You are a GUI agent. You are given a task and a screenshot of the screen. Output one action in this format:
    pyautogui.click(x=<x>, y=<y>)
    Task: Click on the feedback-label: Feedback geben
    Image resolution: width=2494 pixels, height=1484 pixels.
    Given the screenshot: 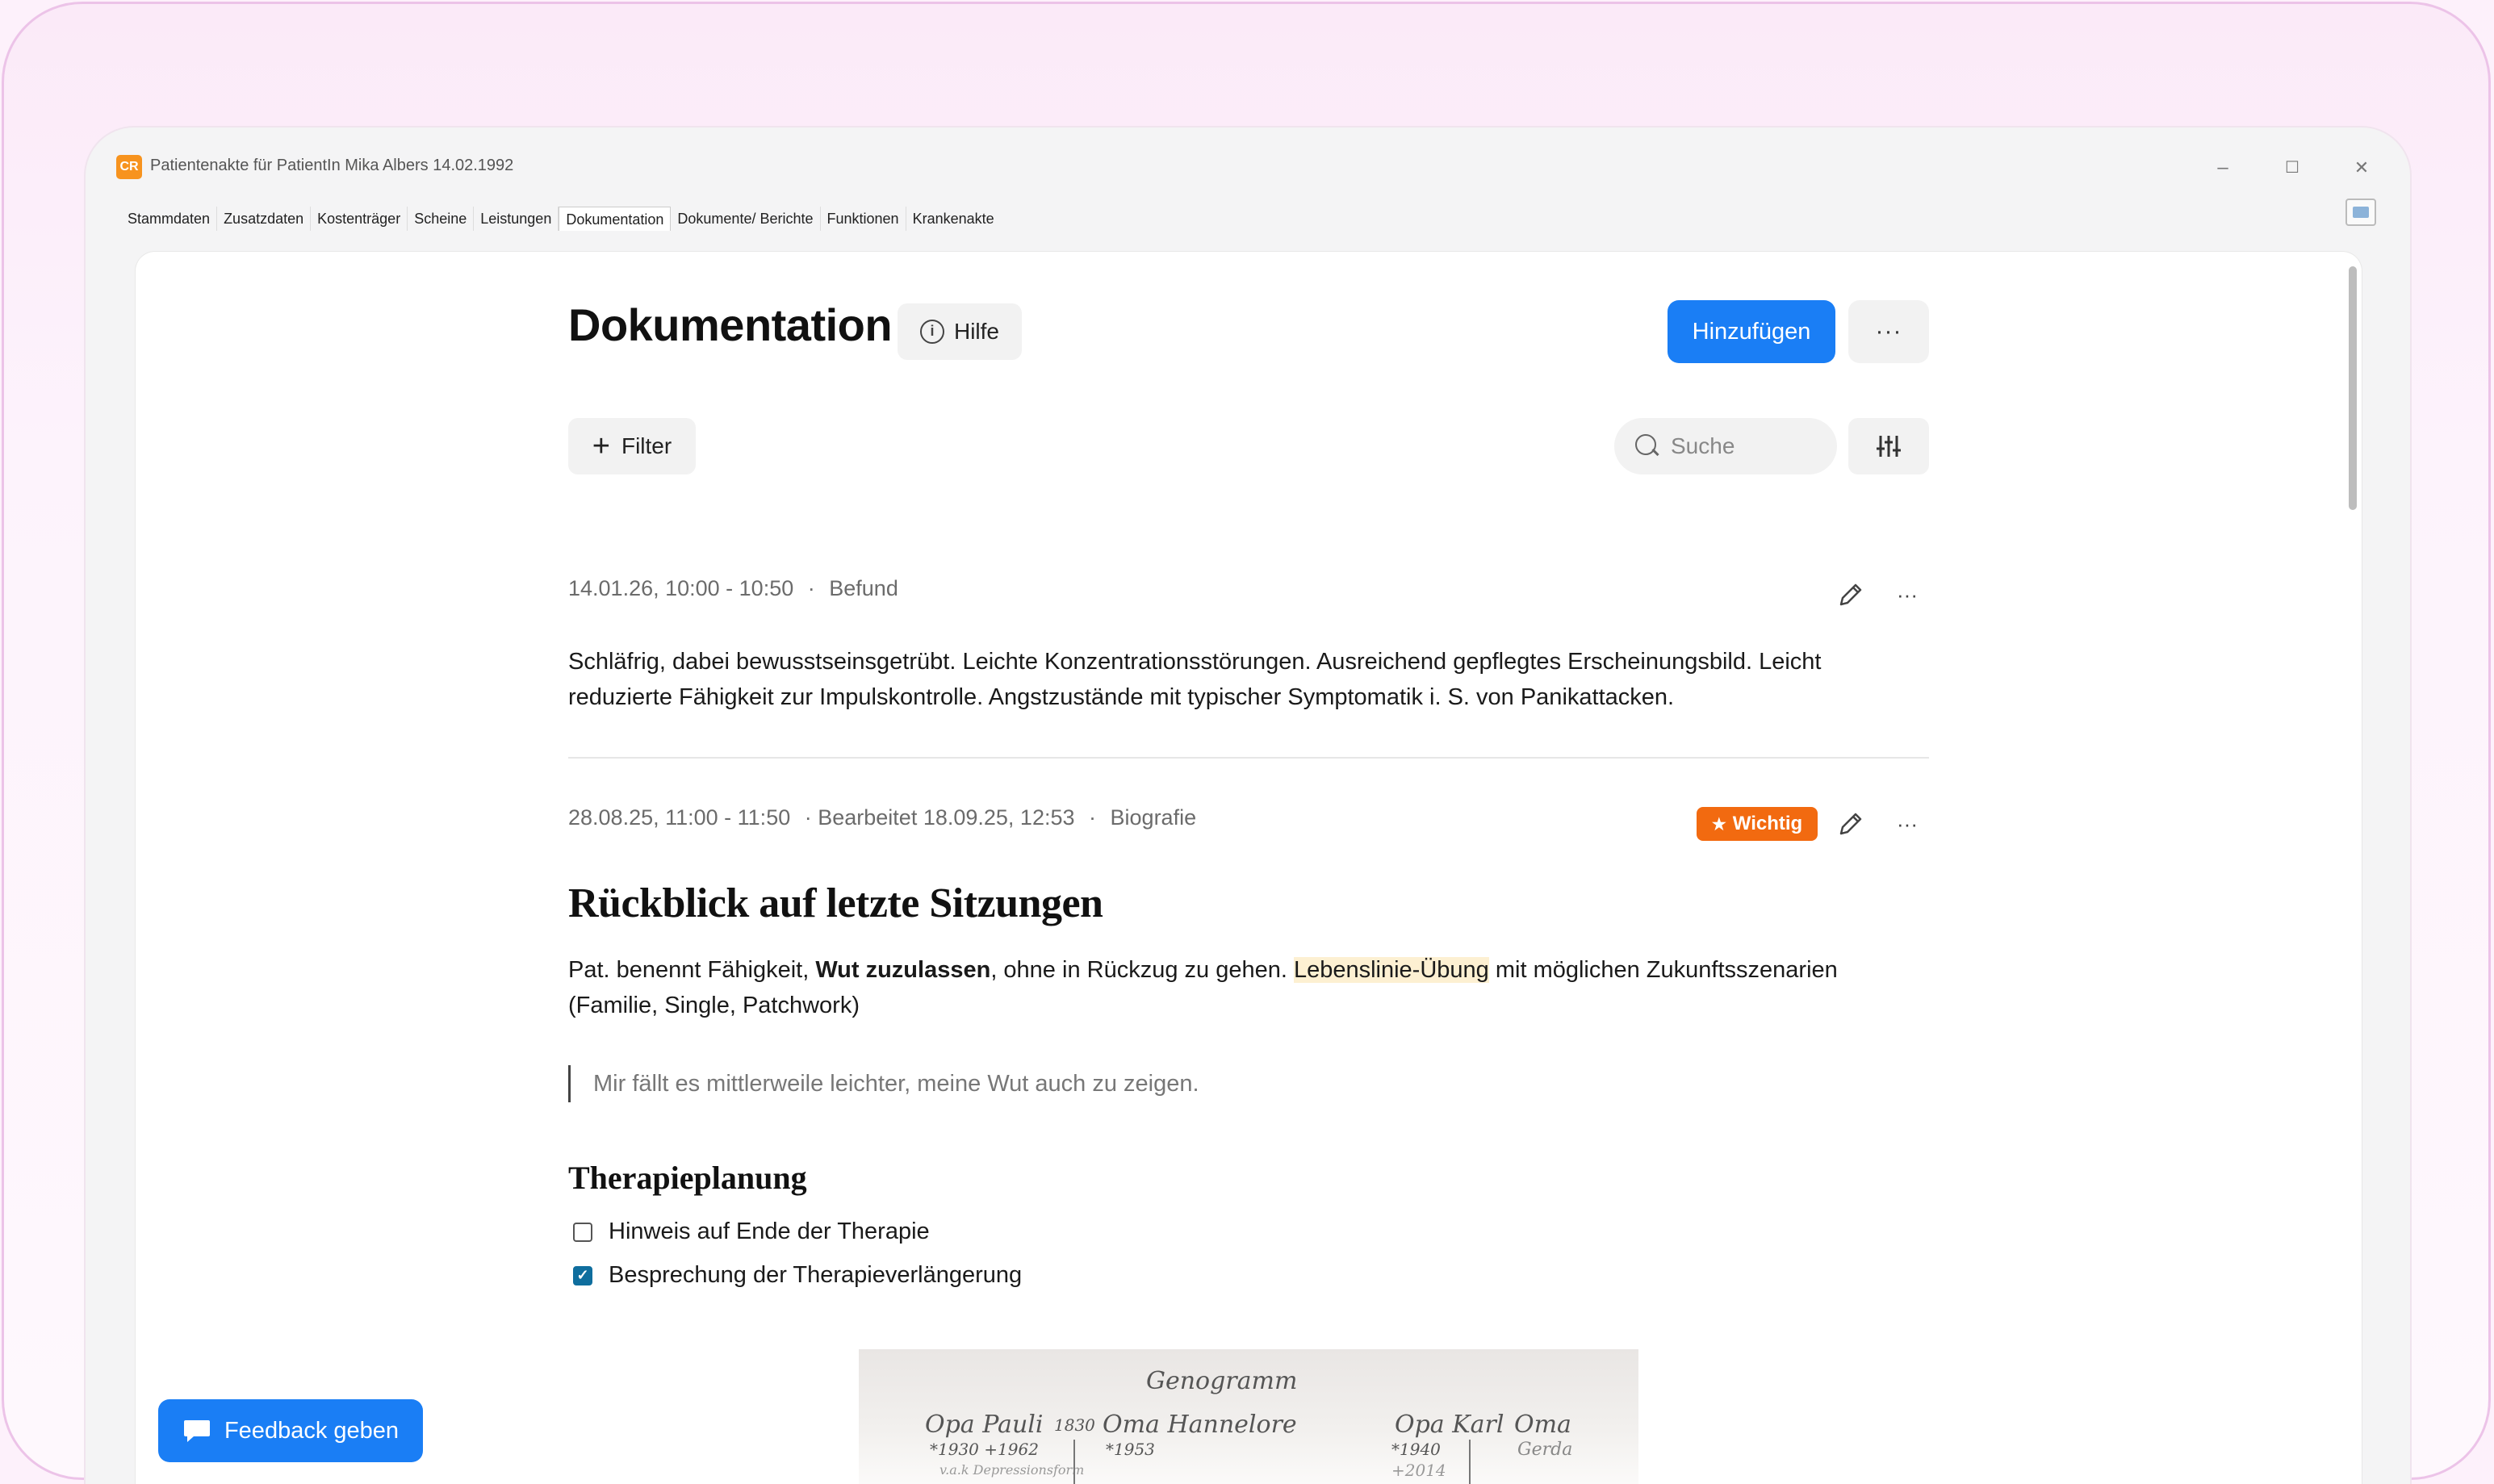 What is the action you would take?
    pyautogui.click(x=312, y=1430)
    